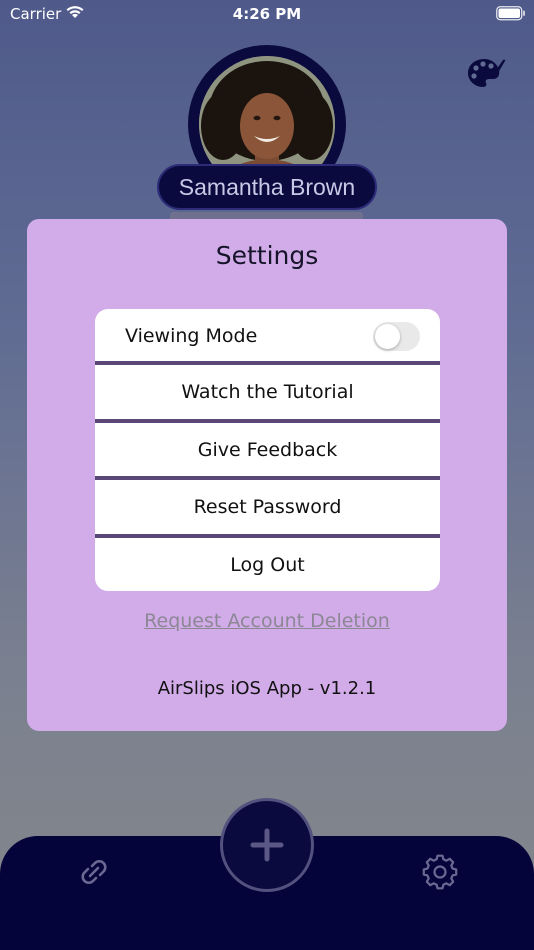 The height and width of the screenshot is (950, 534). Describe the element at coordinates (191, 336) in the screenshot. I see `viewing-mode-label: Viewing Mode` at that location.